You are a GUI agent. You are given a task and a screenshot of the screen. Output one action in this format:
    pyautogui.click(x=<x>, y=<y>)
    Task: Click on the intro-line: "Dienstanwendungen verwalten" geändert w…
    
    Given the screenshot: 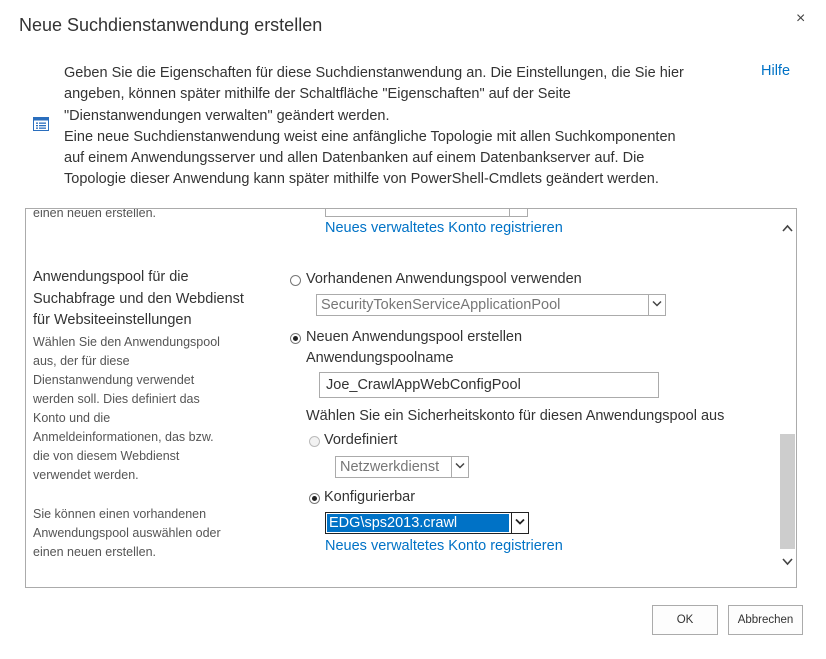 What is the action you would take?
    pyautogui.click(x=227, y=115)
    